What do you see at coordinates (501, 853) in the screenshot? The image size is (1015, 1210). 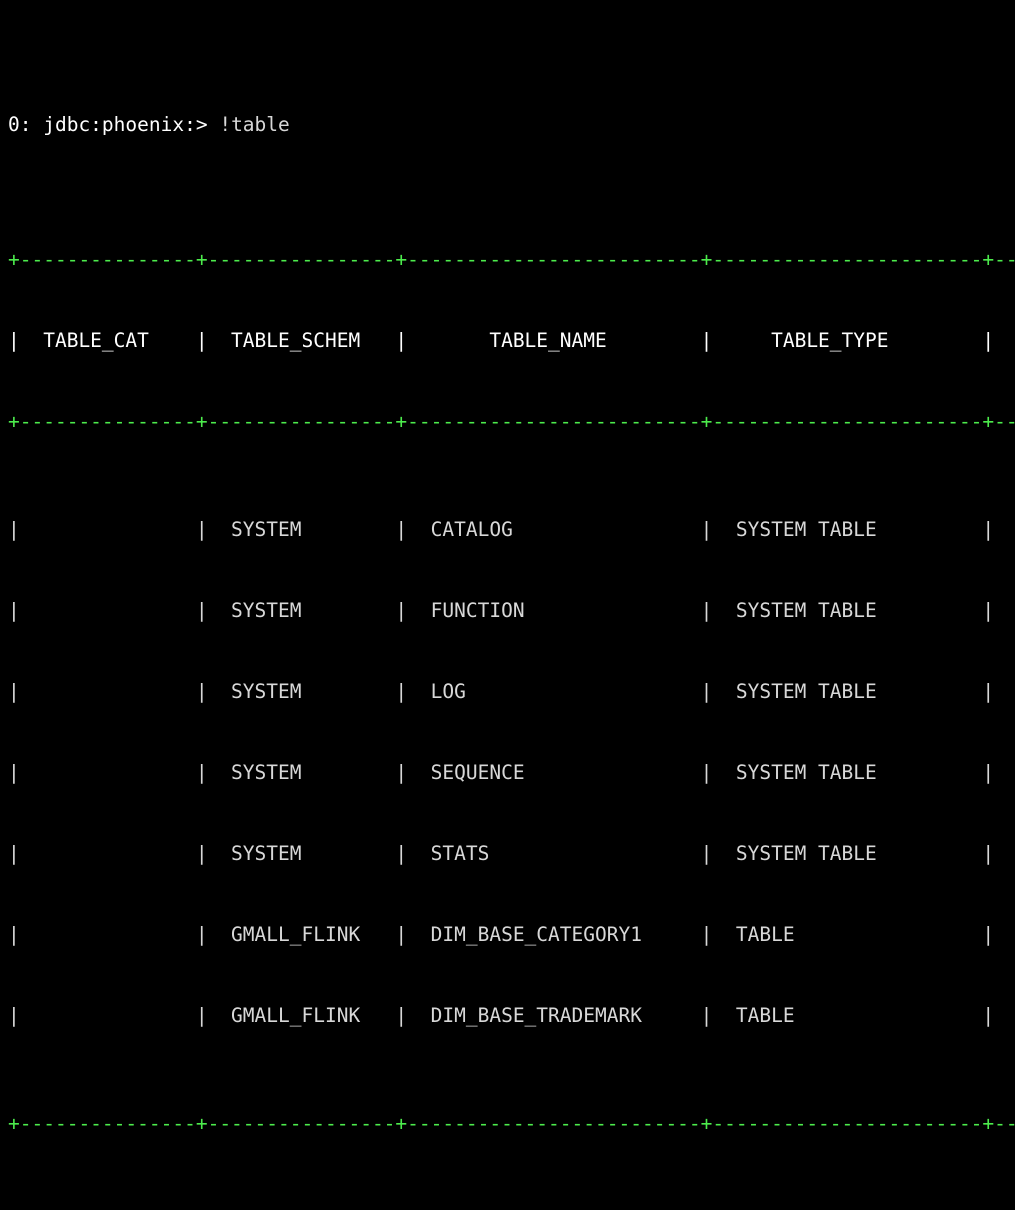 I see `table-row: | | SYSTEM | STATS | SYSTEM TABLE | |` at bounding box center [501, 853].